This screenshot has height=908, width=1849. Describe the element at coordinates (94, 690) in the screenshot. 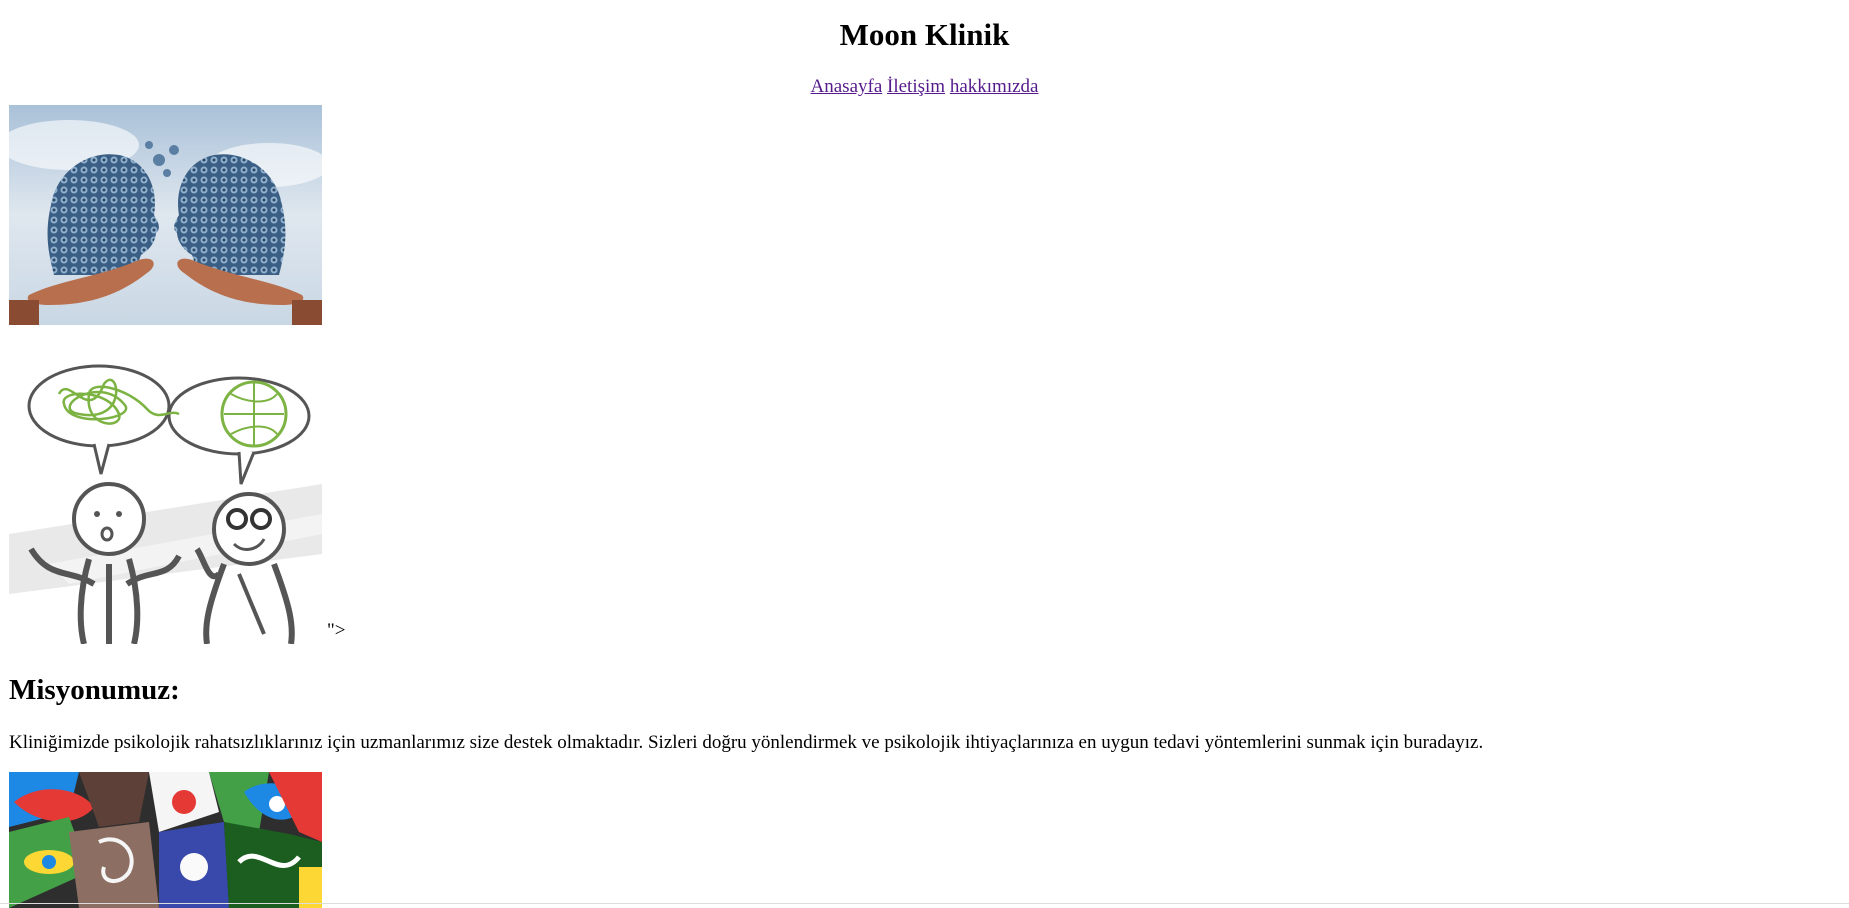

I see `mission-heading: Misyonumuz:` at that location.